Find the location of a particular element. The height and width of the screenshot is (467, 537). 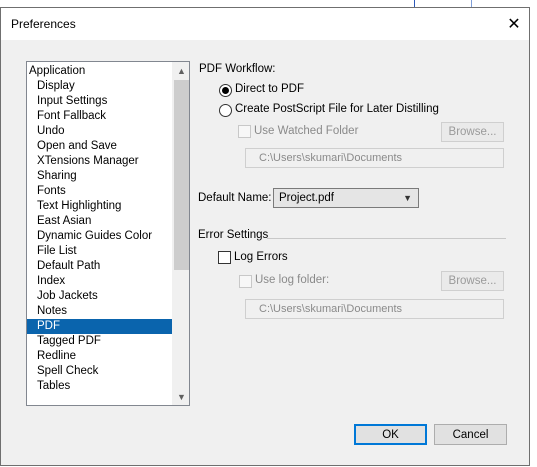

sidebar-item-fonts: Fonts is located at coordinates (99, 191).